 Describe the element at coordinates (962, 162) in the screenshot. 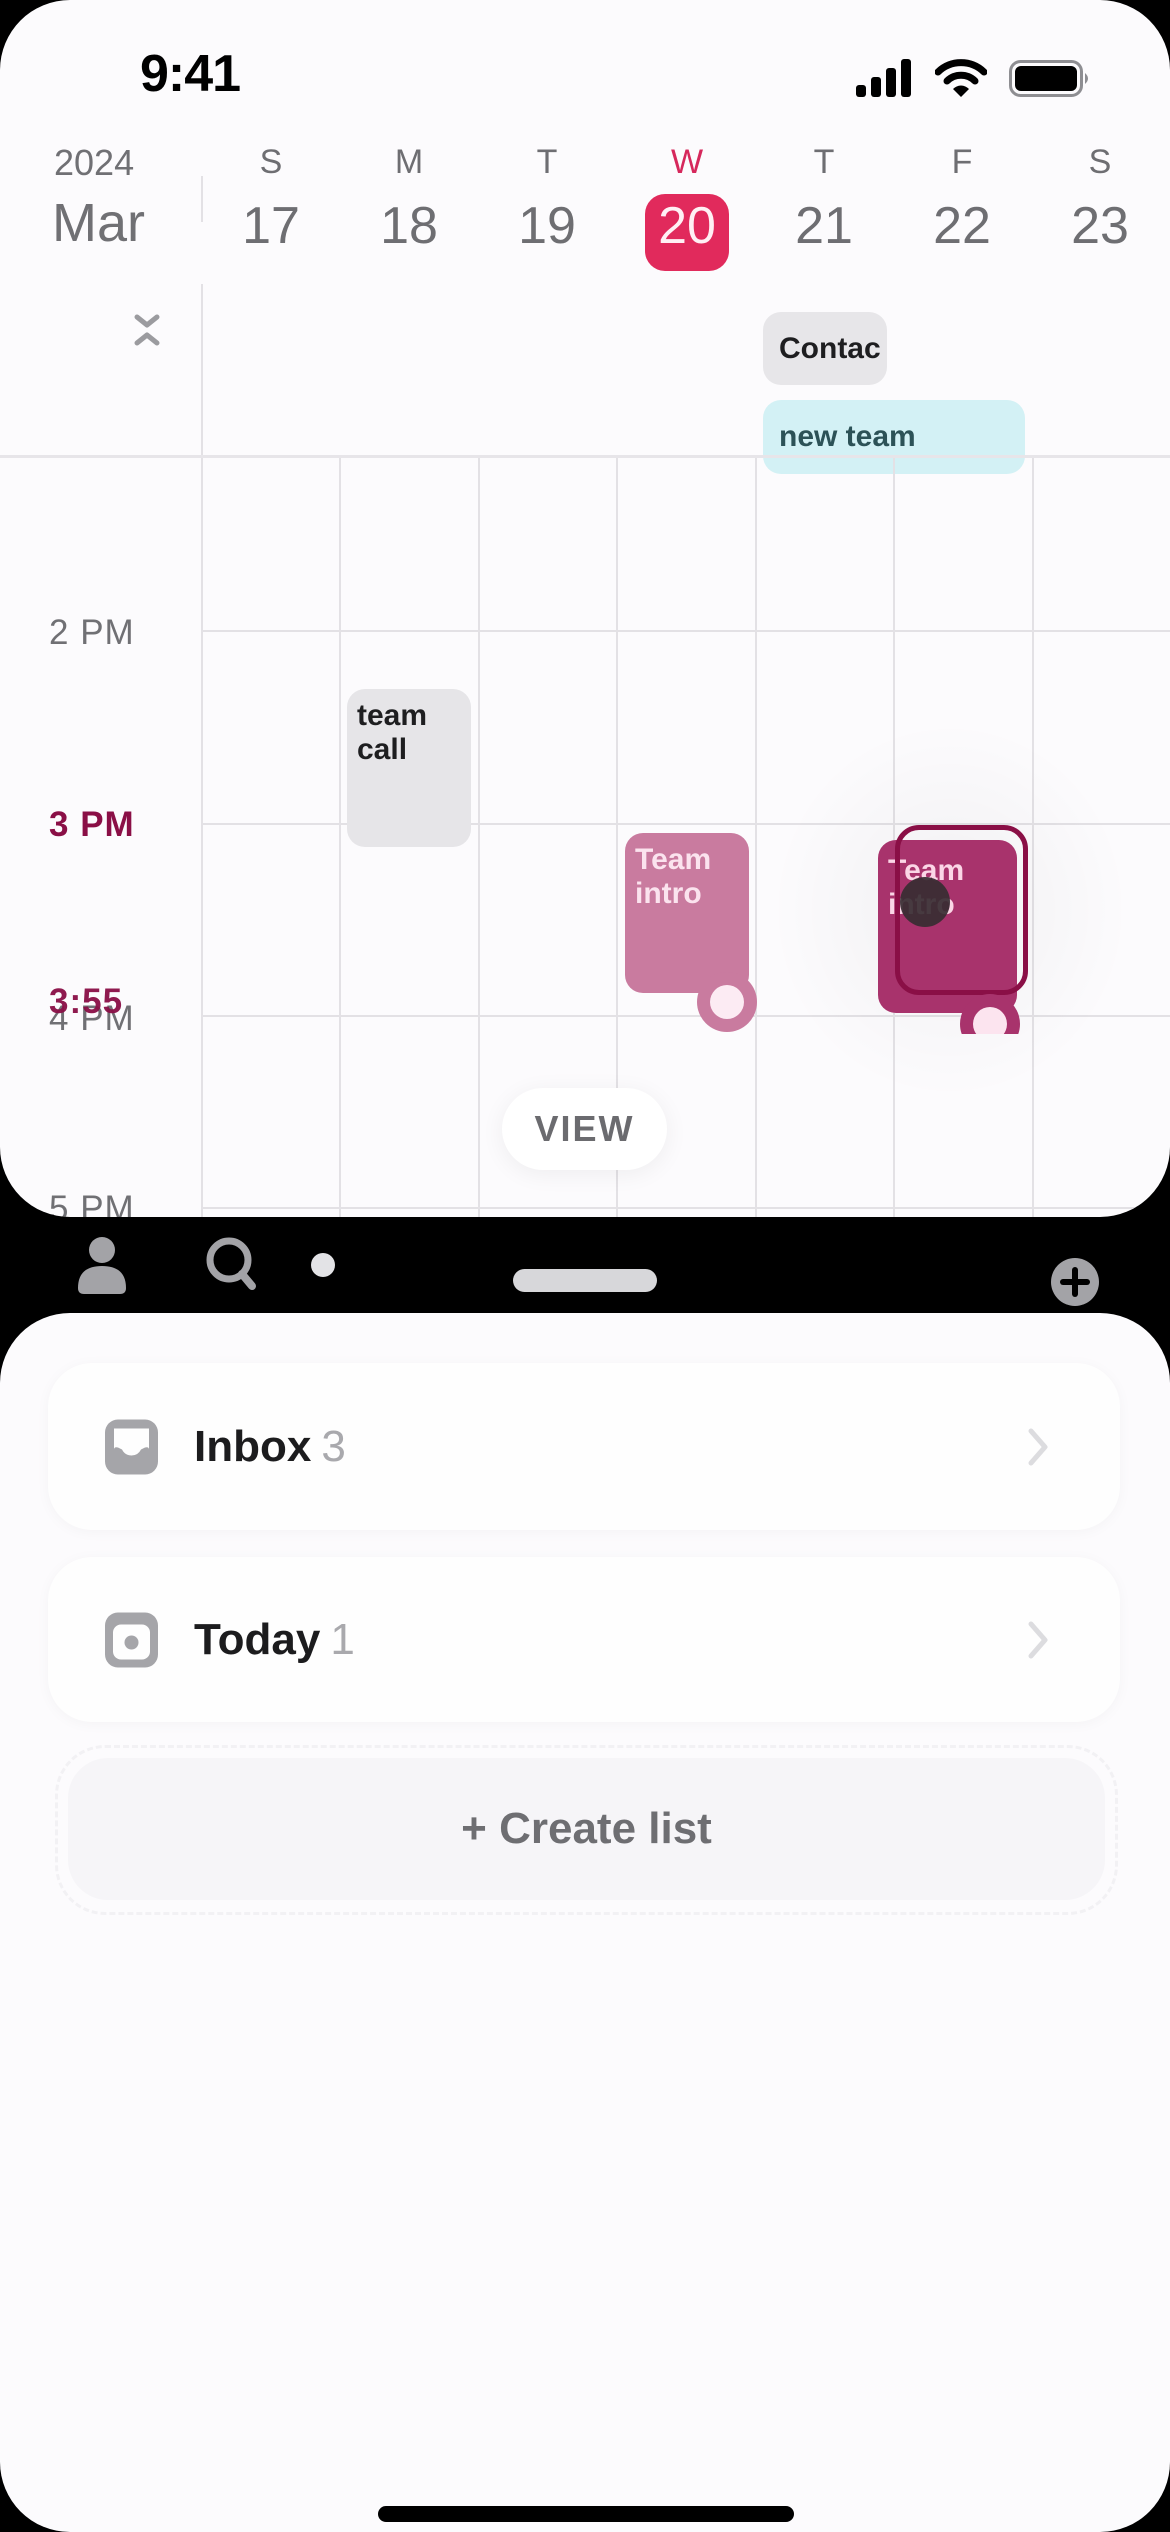

I see `weekday-label: F` at that location.